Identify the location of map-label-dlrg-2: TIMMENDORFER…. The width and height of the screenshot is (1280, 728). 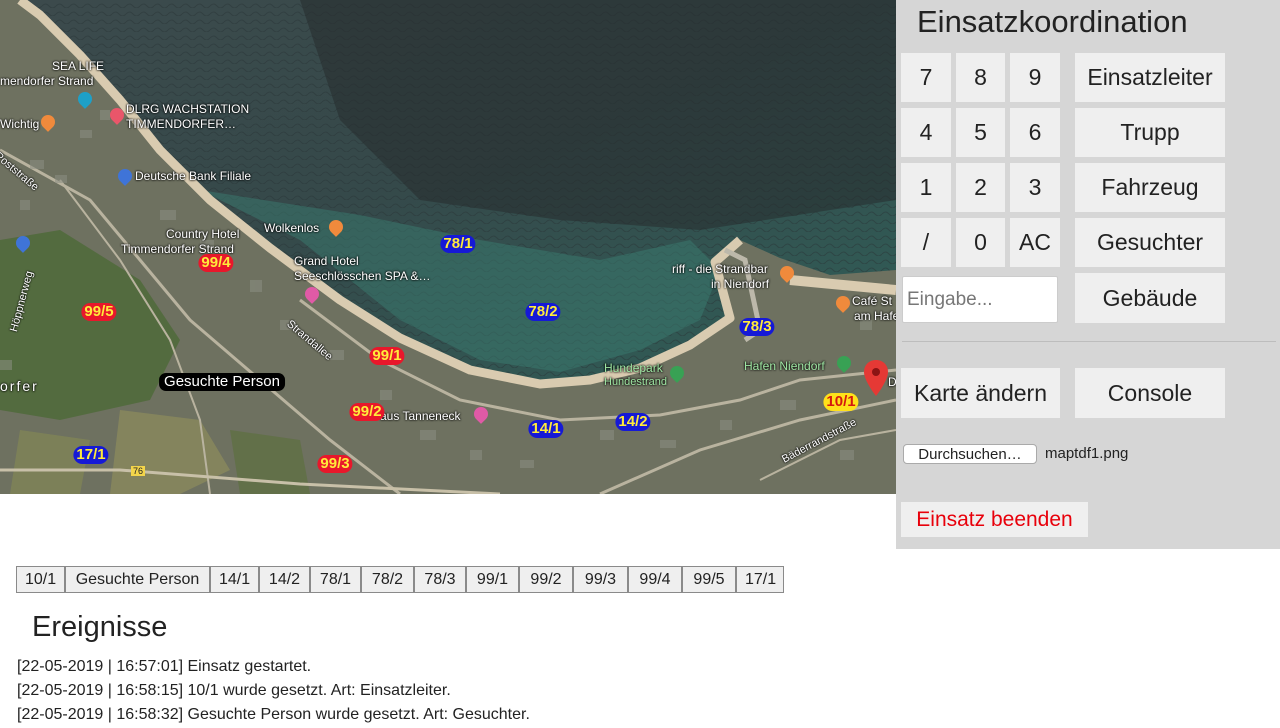
(181, 124).